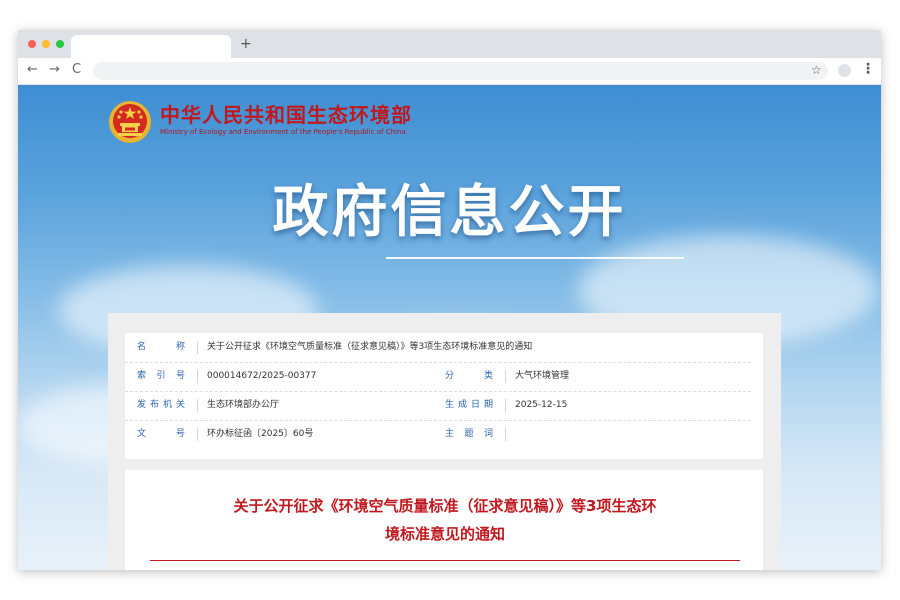  I want to click on hero-title: 政府信息公开, so click(449, 212).